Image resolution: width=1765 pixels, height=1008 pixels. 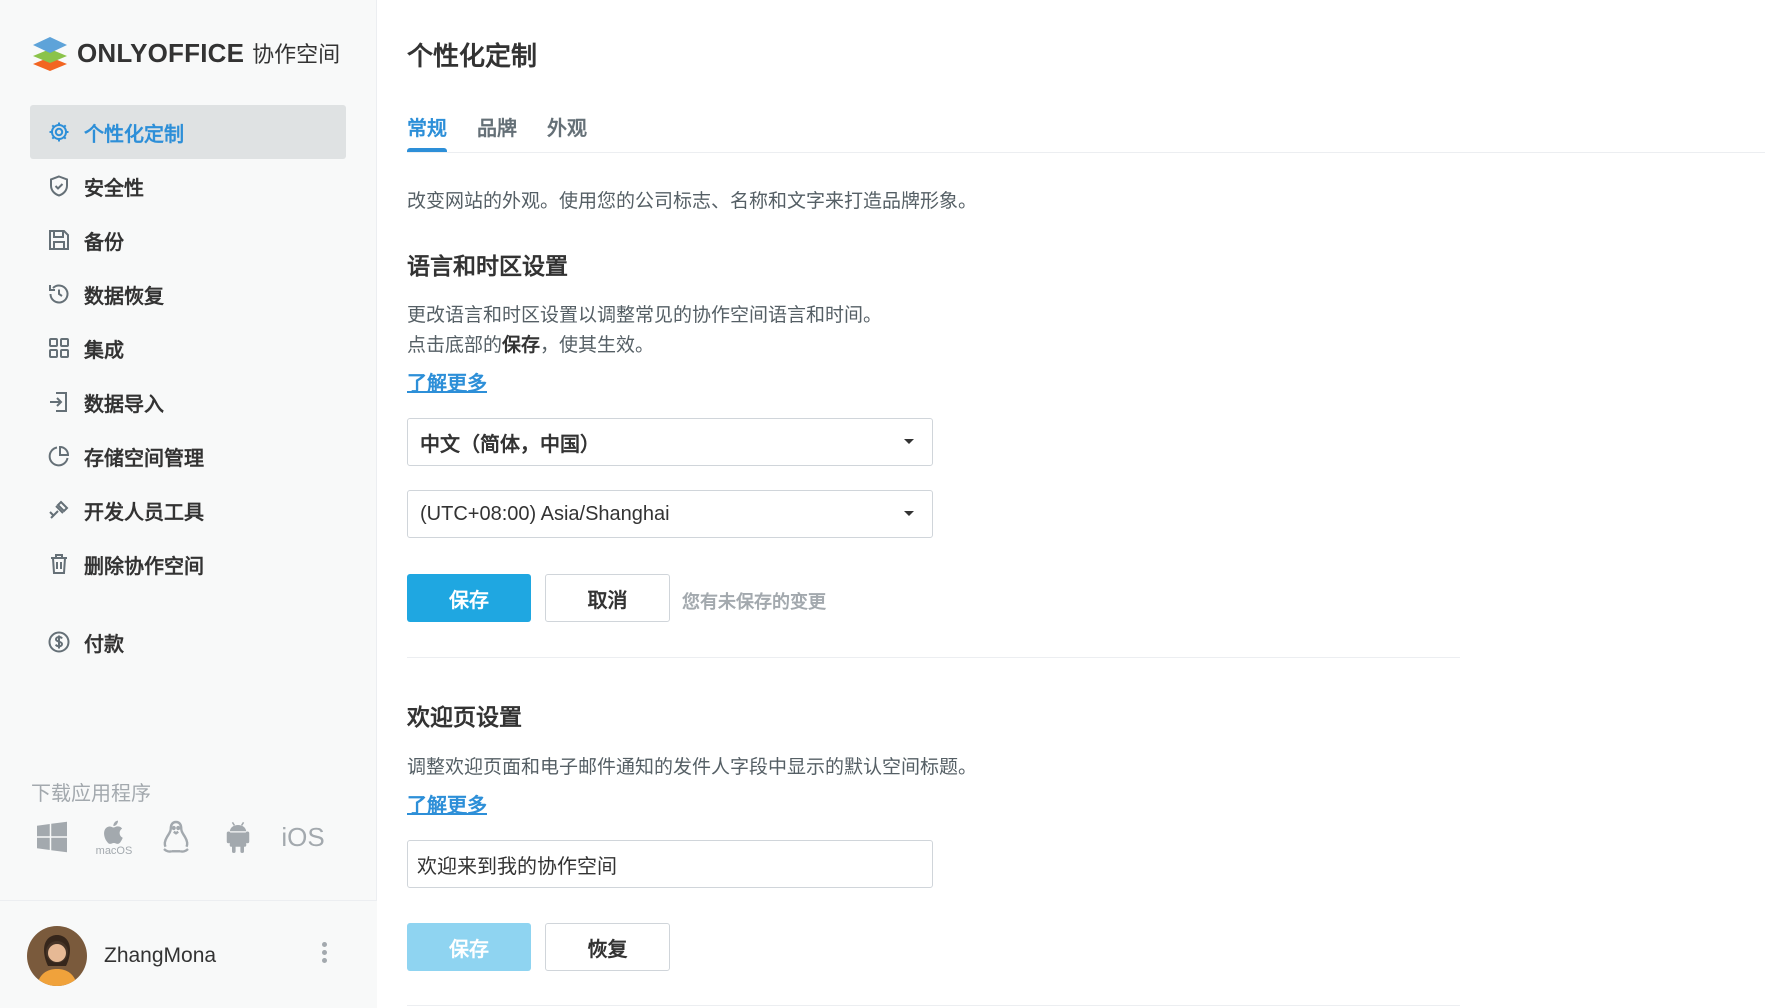 I want to click on timezone-select: (UTC+08:00) Asia/Shanghai, so click(x=670, y=514).